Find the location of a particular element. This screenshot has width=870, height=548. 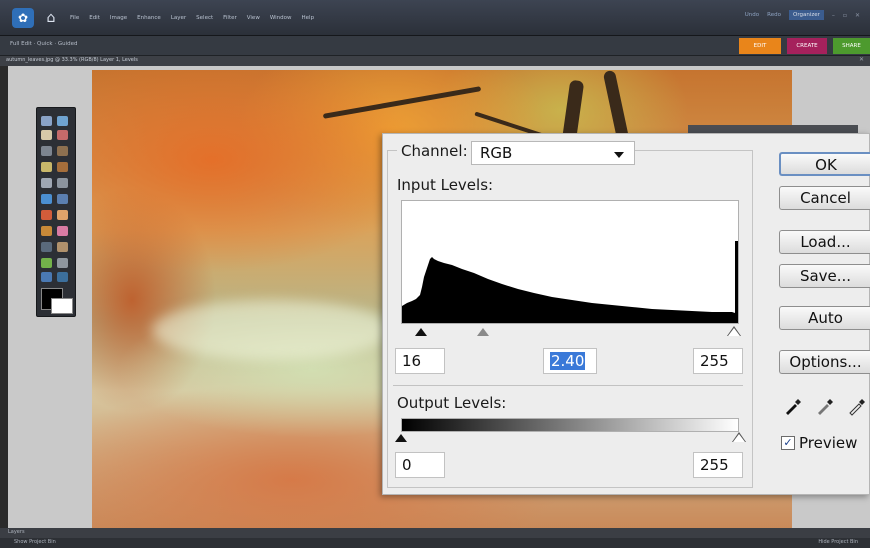

output-black-field: 0 is located at coordinates (420, 465).